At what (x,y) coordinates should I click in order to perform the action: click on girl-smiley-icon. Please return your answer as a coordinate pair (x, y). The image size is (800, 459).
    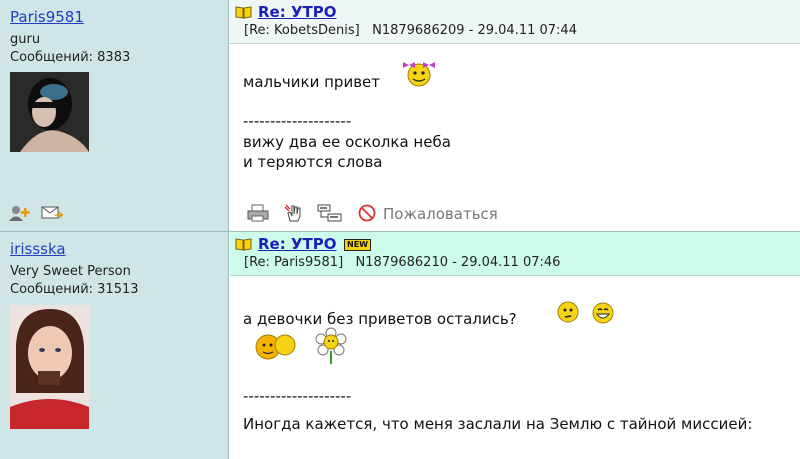
    Looking at the image, I should click on (419, 75).